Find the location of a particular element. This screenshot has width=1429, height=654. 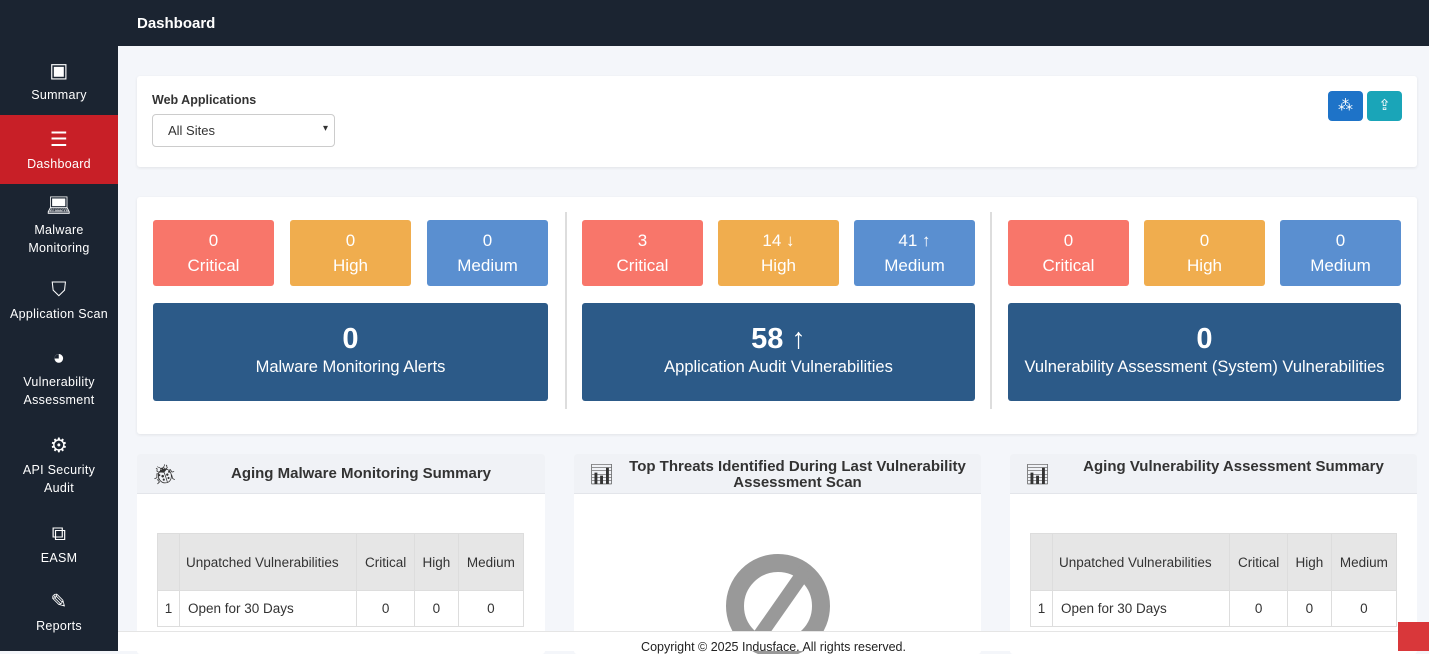

sidebar-item-reports: ✎ Reports is located at coordinates (59, 612).